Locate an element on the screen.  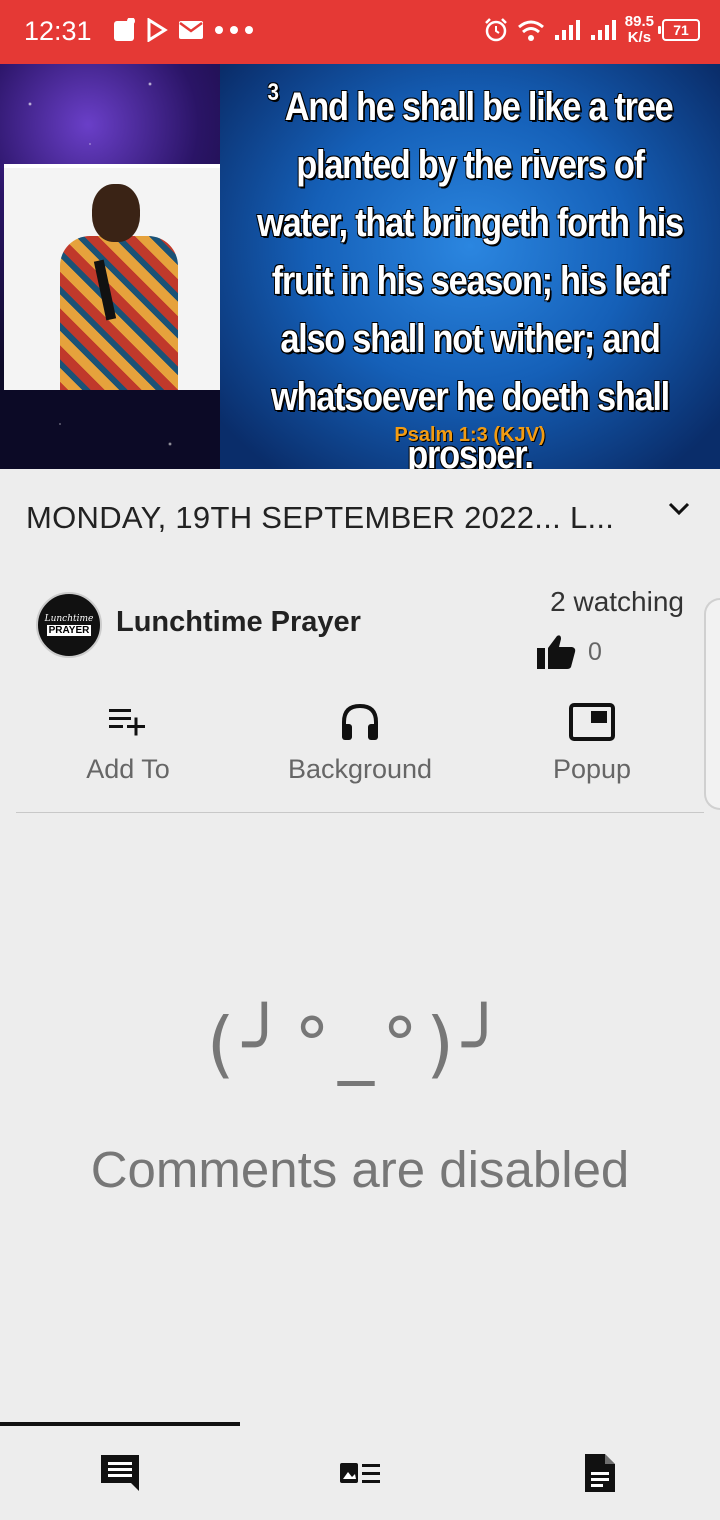
comment-icon is located at coordinates (120, 1473).